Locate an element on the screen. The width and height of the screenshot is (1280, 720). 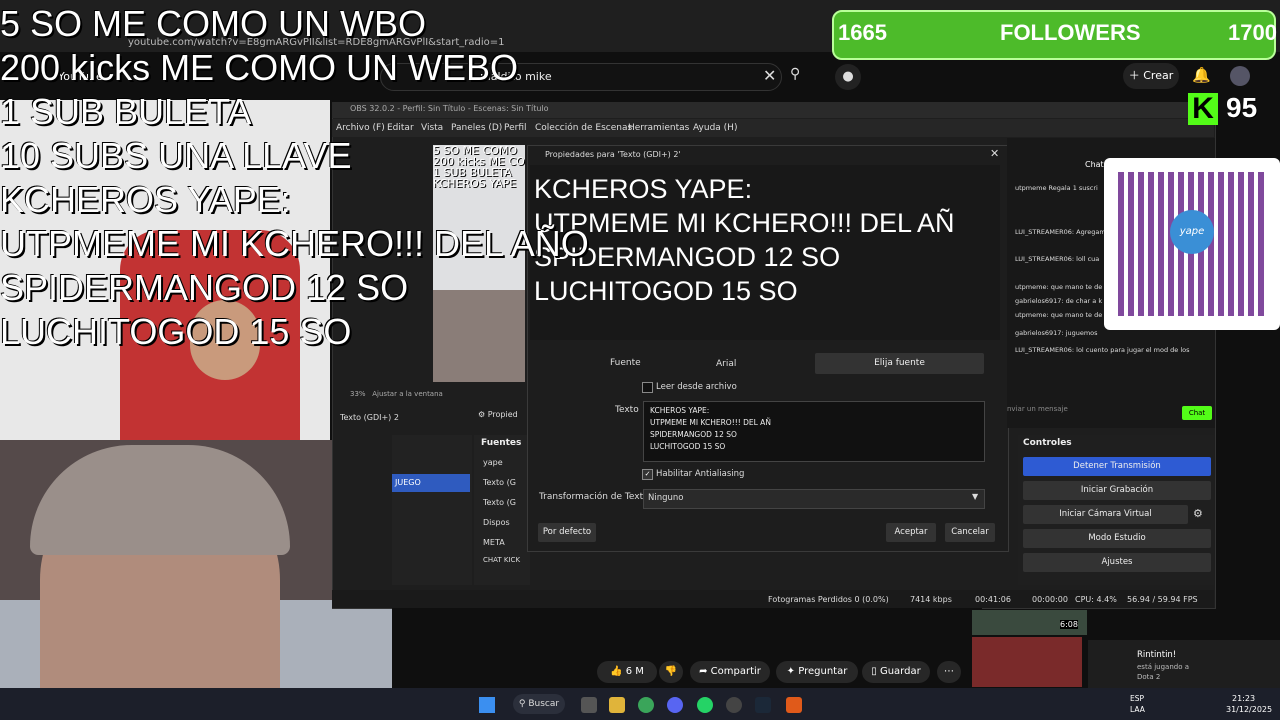
transform-label: Transformación de Texto is located at coordinates (594, 497).